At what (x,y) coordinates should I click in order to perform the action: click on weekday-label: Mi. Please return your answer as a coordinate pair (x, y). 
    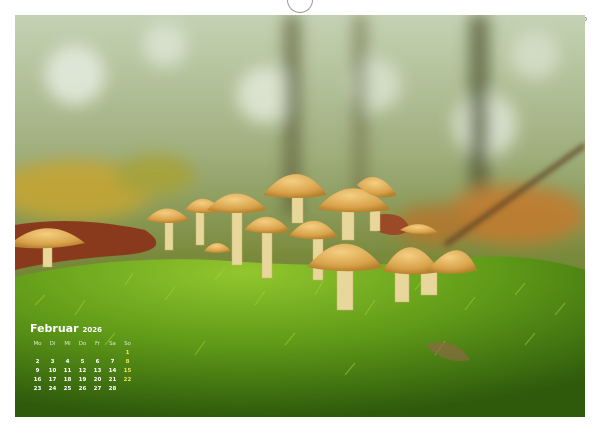
    Looking at the image, I should click on (67, 344).